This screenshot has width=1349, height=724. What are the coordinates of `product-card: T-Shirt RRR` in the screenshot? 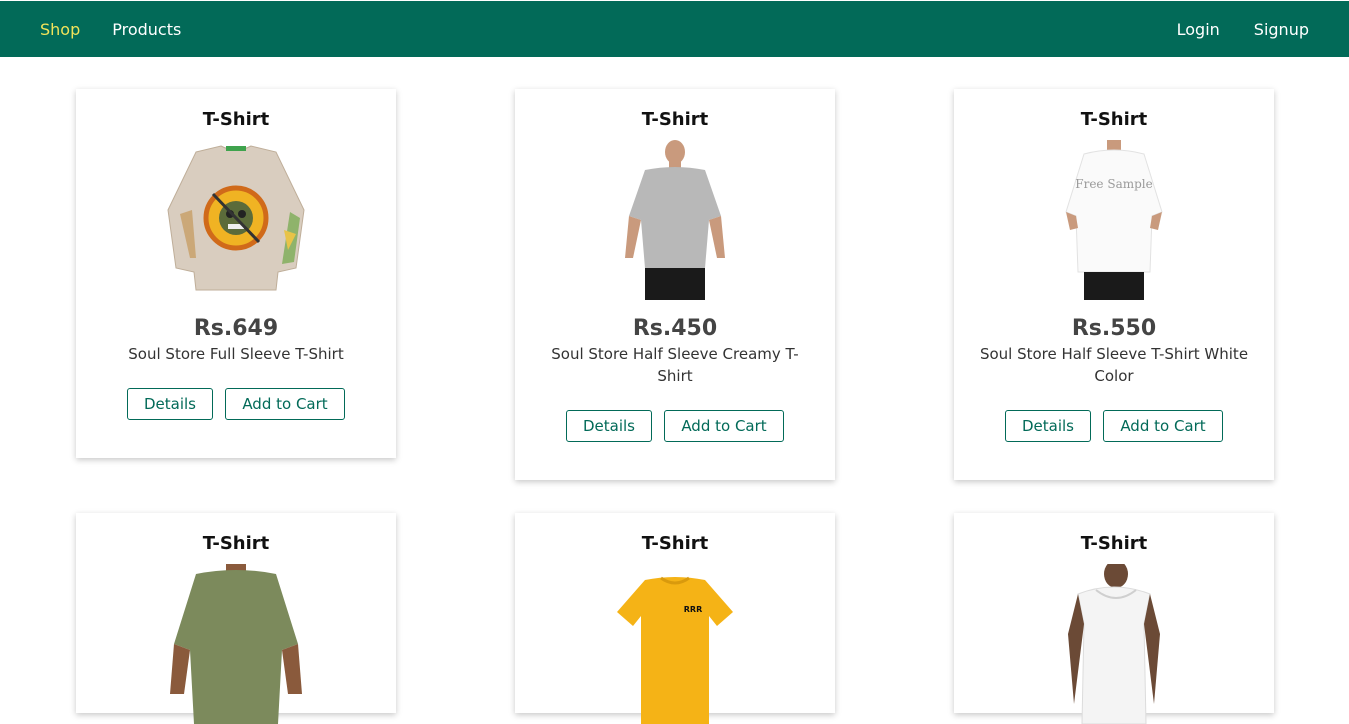 It's located at (675, 618).